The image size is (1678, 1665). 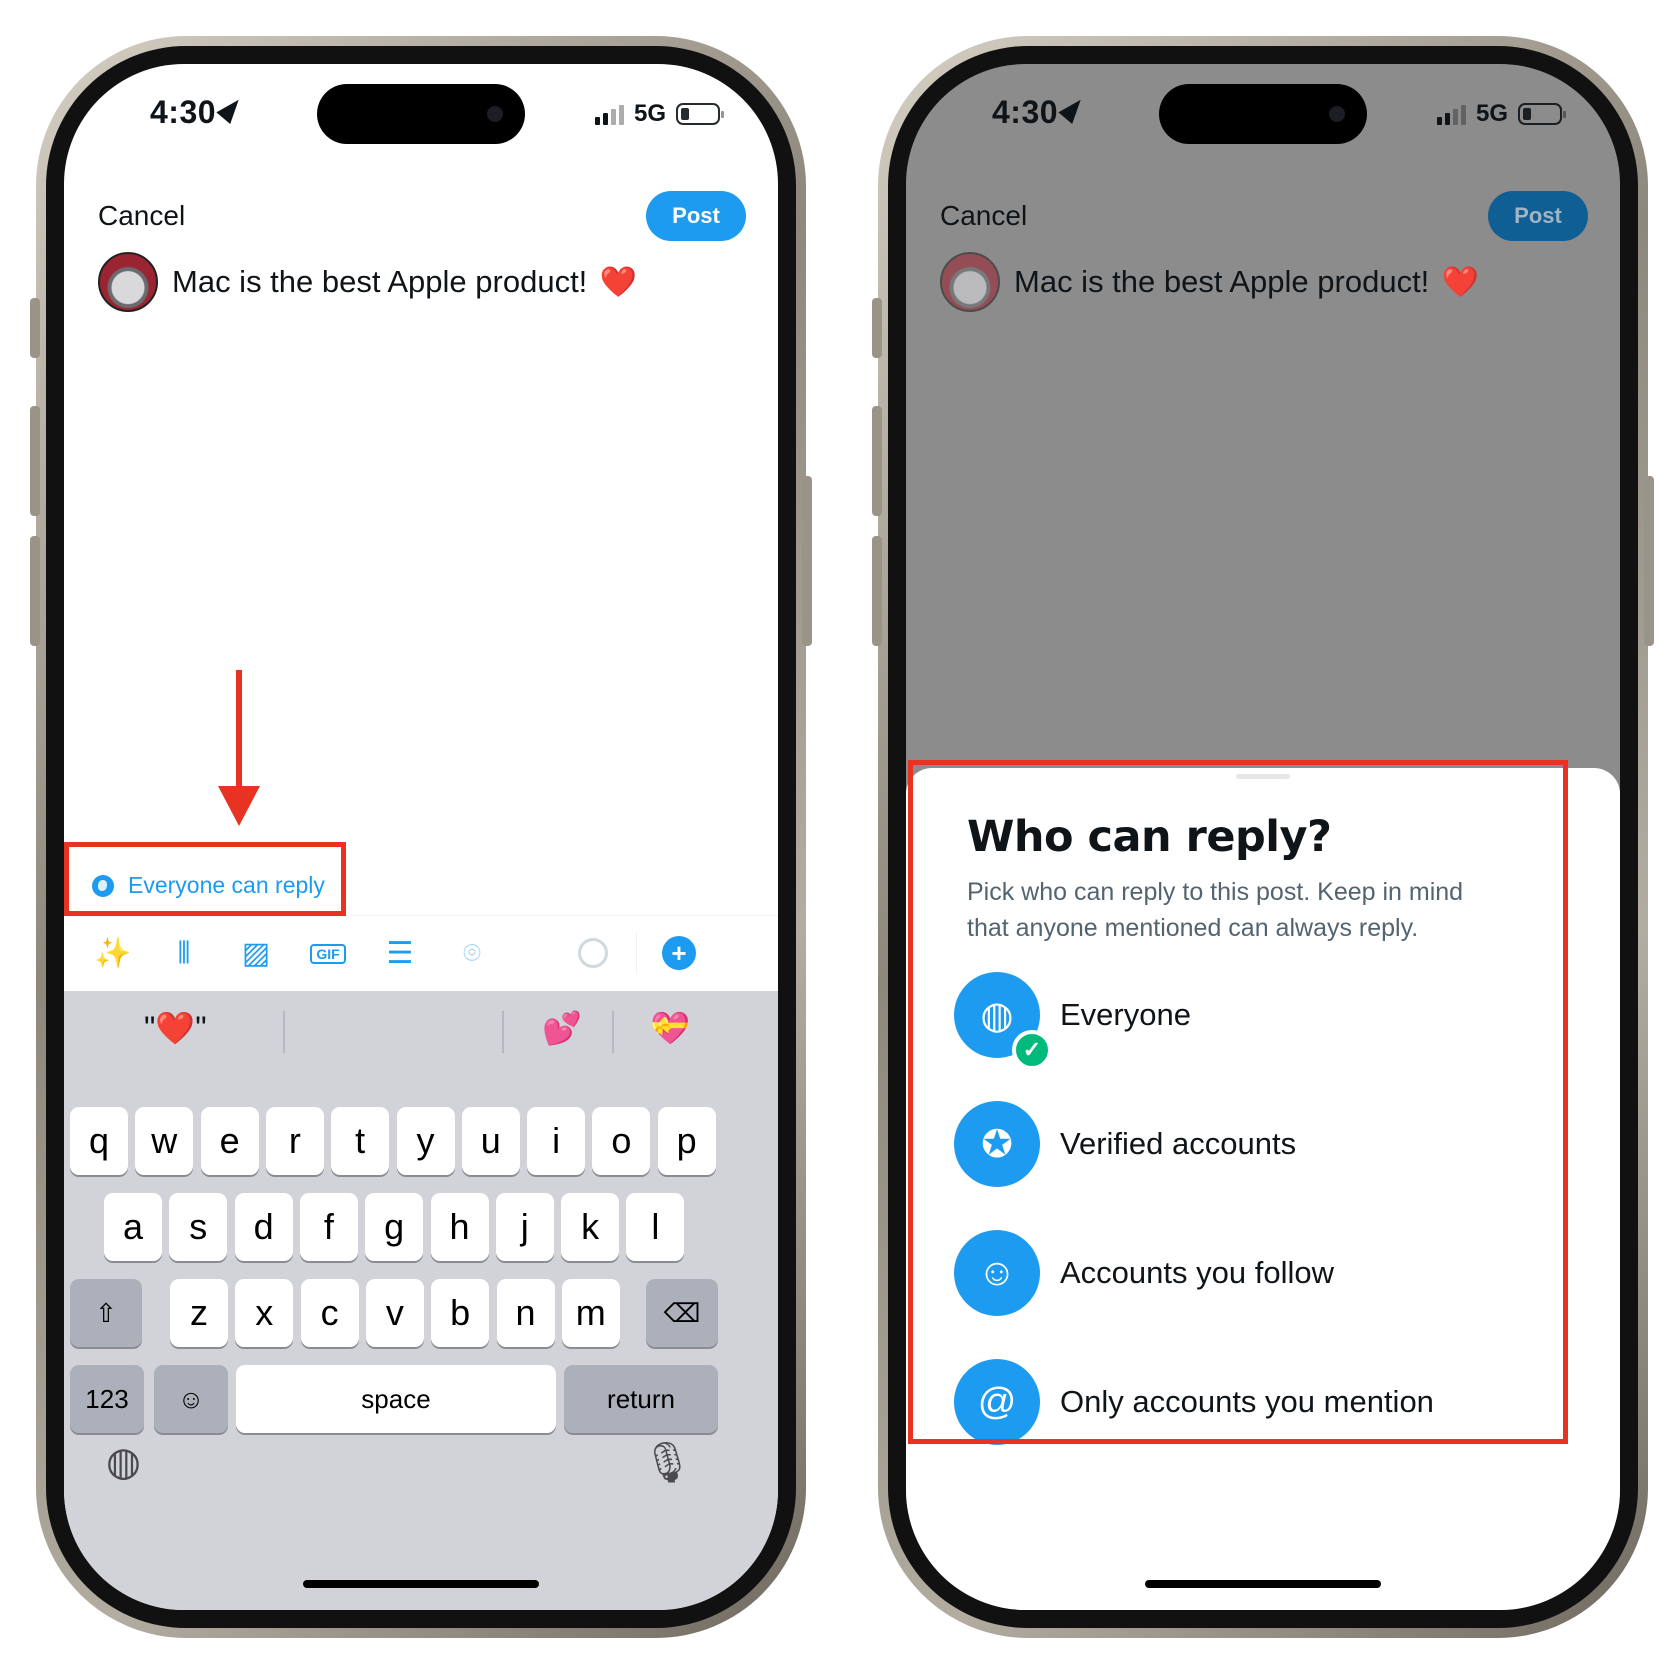 I want to click on annotation-arrow, so click(x=239, y=730).